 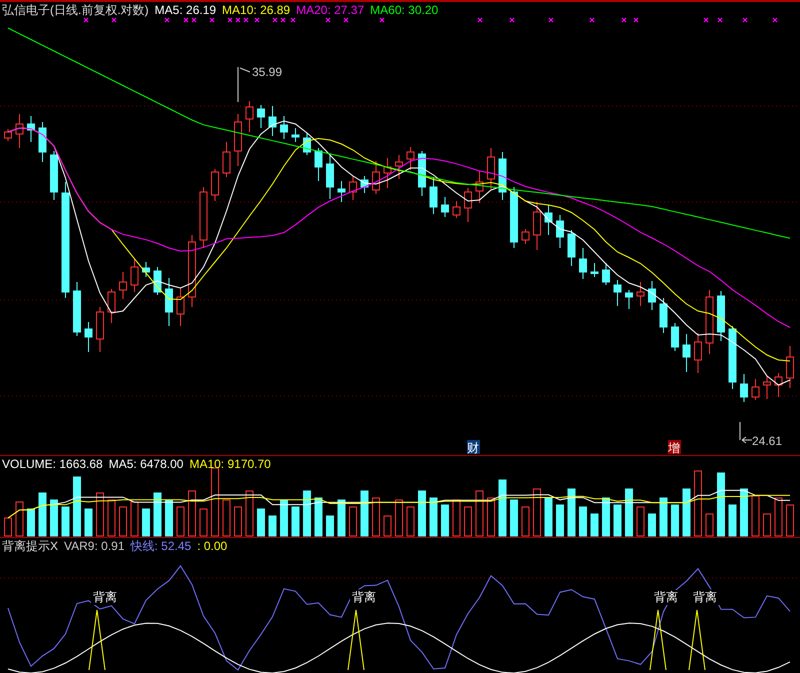 What do you see at coordinates (404, 10) in the screenshot?
I see `indicator-value: MA60: 30.20` at bounding box center [404, 10].